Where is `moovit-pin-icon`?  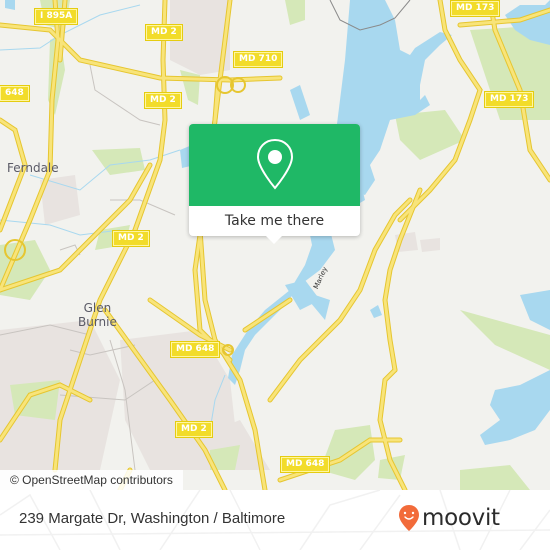 moovit-pin-icon is located at coordinates (409, 518).